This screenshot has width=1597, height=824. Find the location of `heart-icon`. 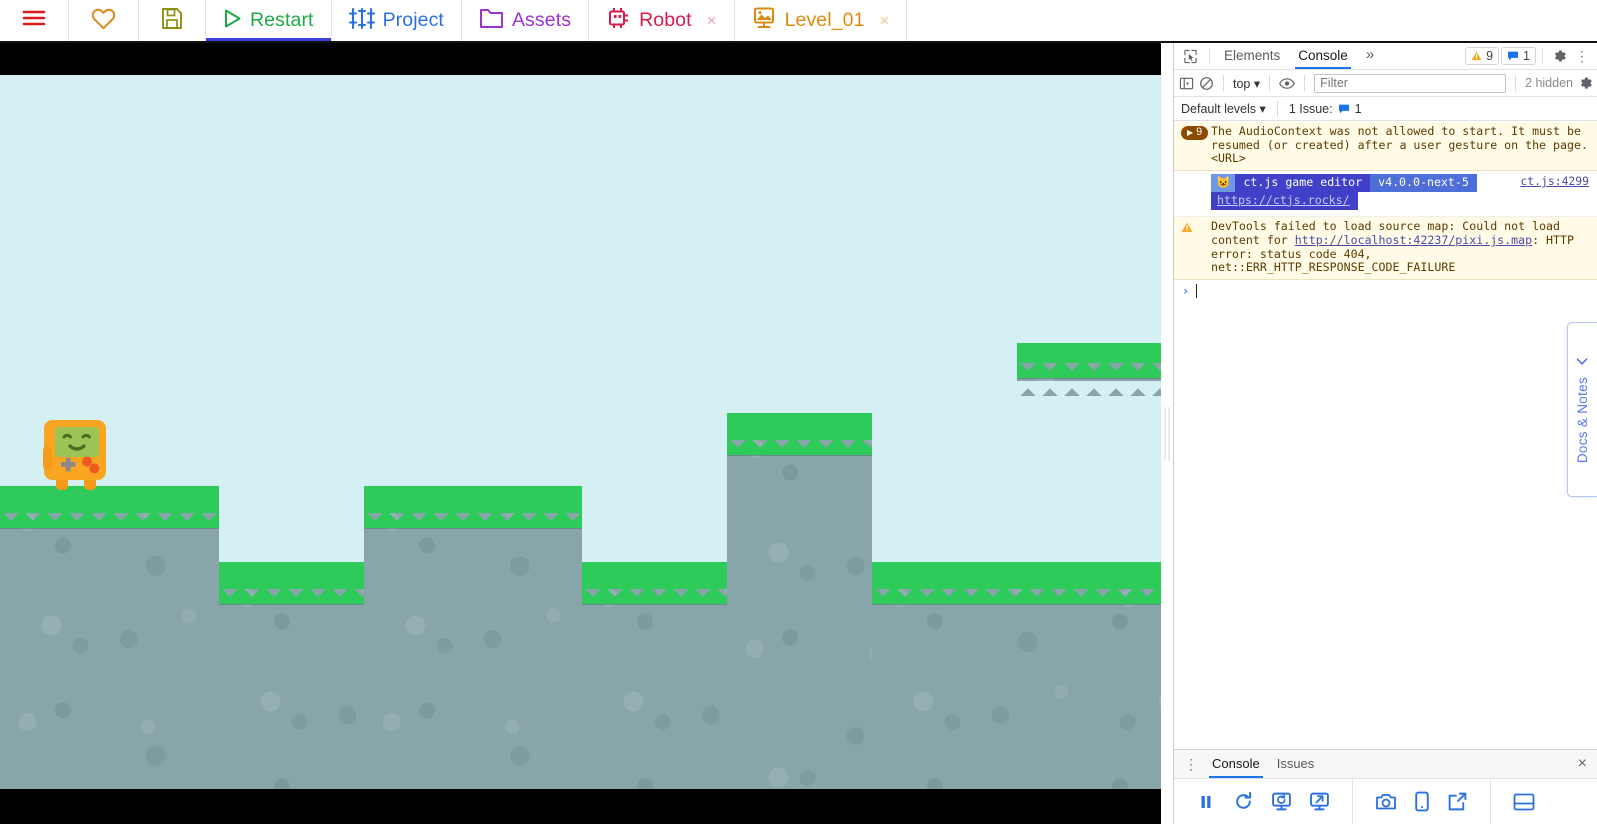

heart-icon is located at coordinates (103, 21).